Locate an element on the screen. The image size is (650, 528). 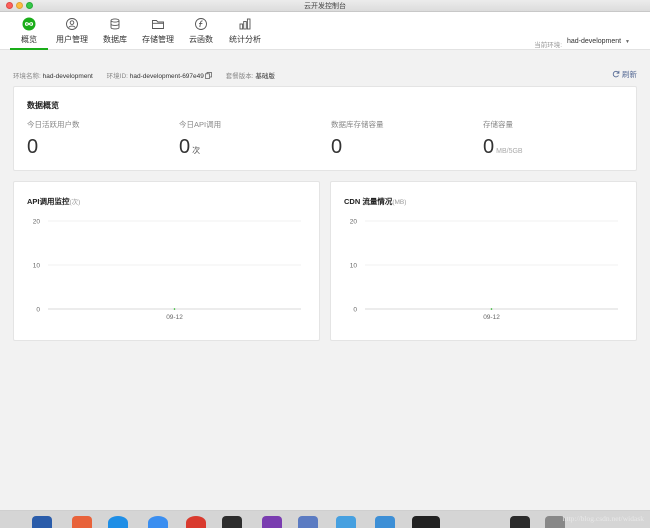
refresh-button: 刷新 is located at coordinates (624, 74).